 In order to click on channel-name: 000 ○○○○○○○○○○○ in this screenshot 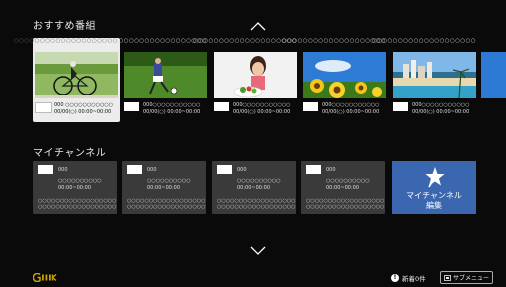, I will do `click(84, 105)`.